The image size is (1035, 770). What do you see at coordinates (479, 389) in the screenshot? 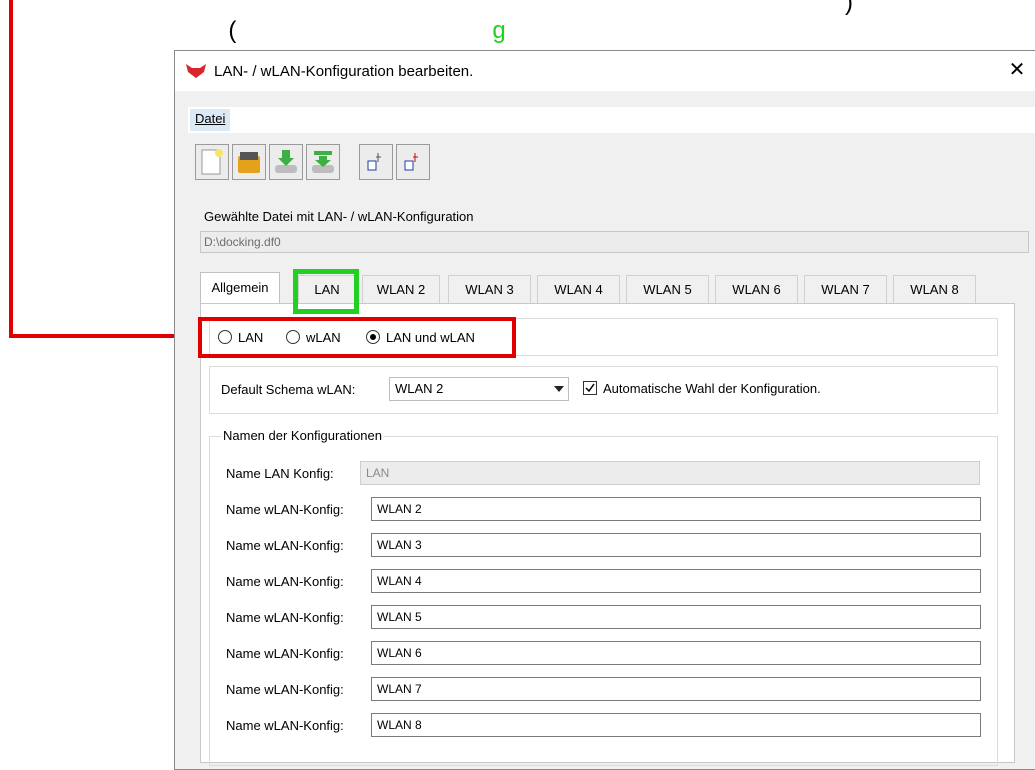
I see `schema-select: WLAN 2` at bounding box center [479, 389].